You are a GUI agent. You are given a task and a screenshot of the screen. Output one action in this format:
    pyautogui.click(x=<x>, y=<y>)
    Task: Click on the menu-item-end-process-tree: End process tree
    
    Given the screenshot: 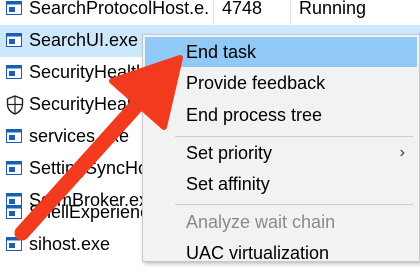 What is the action you would take?
    pyautogui.click(x=281, y=115)
    